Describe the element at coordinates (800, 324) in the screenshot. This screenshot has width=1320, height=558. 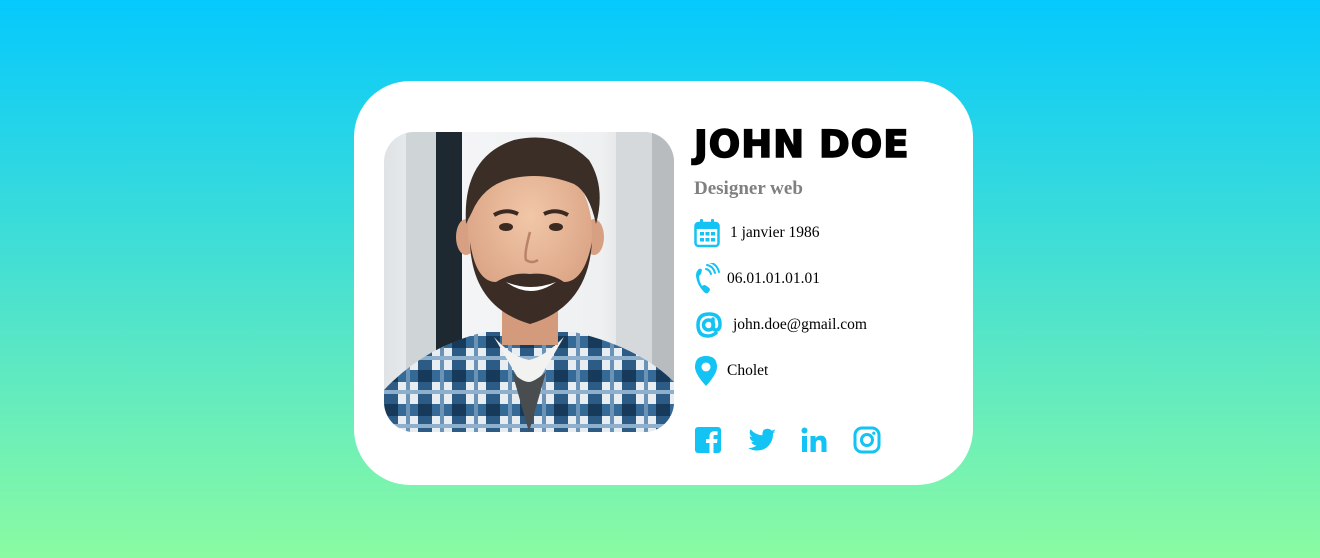
I see `email-text: john.doe@gmail.com` at that location.